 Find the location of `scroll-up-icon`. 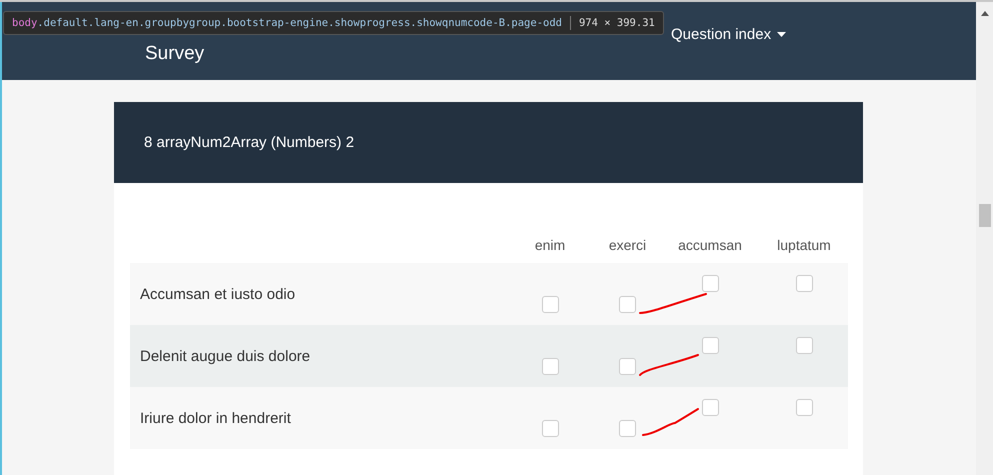

scroll-up-icon is located at coordinates (984, 13).